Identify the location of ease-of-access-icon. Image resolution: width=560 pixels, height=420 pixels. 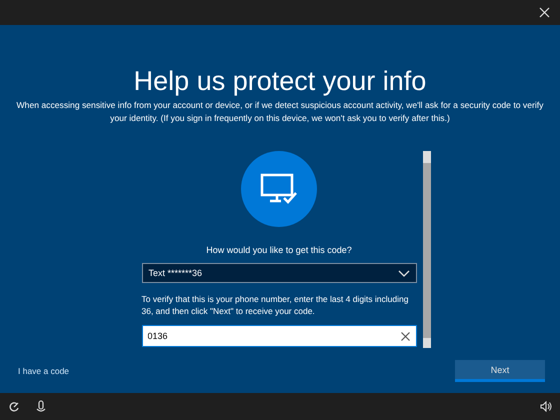
(14, 406).